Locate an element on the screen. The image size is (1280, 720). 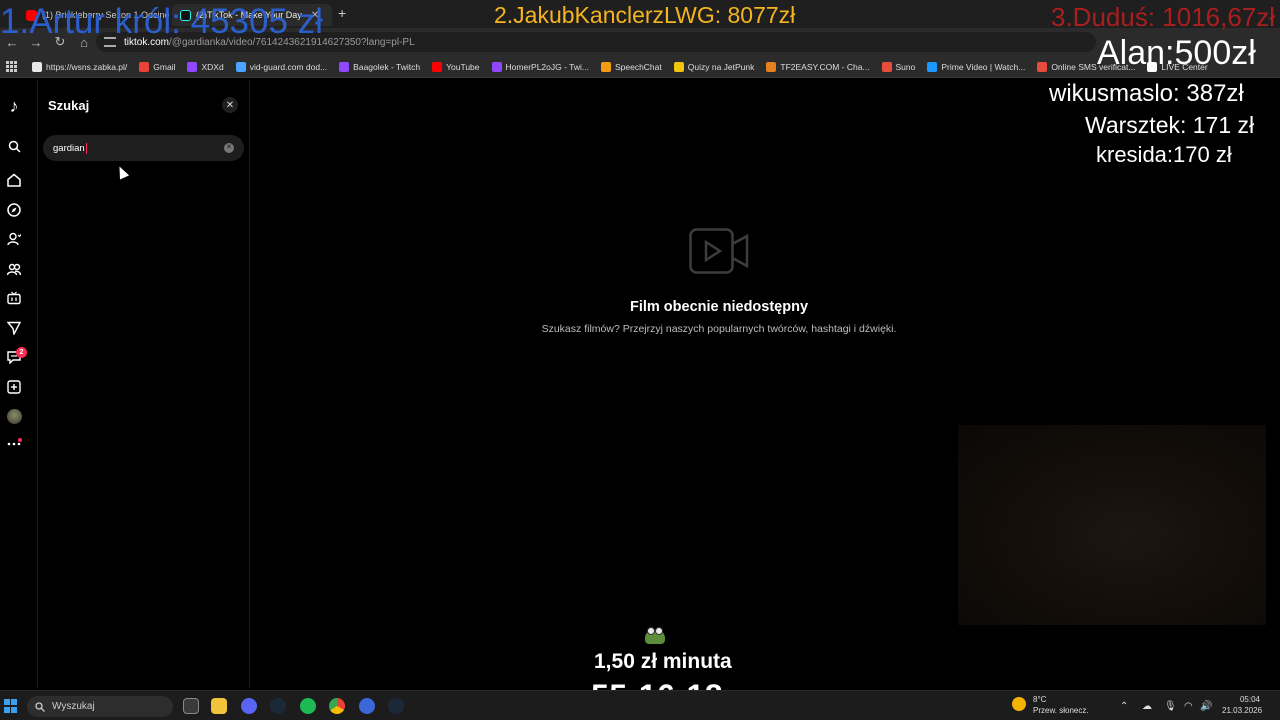
tiktok-nav-rail: ♪ 2 is located at coordinates (19, 384).